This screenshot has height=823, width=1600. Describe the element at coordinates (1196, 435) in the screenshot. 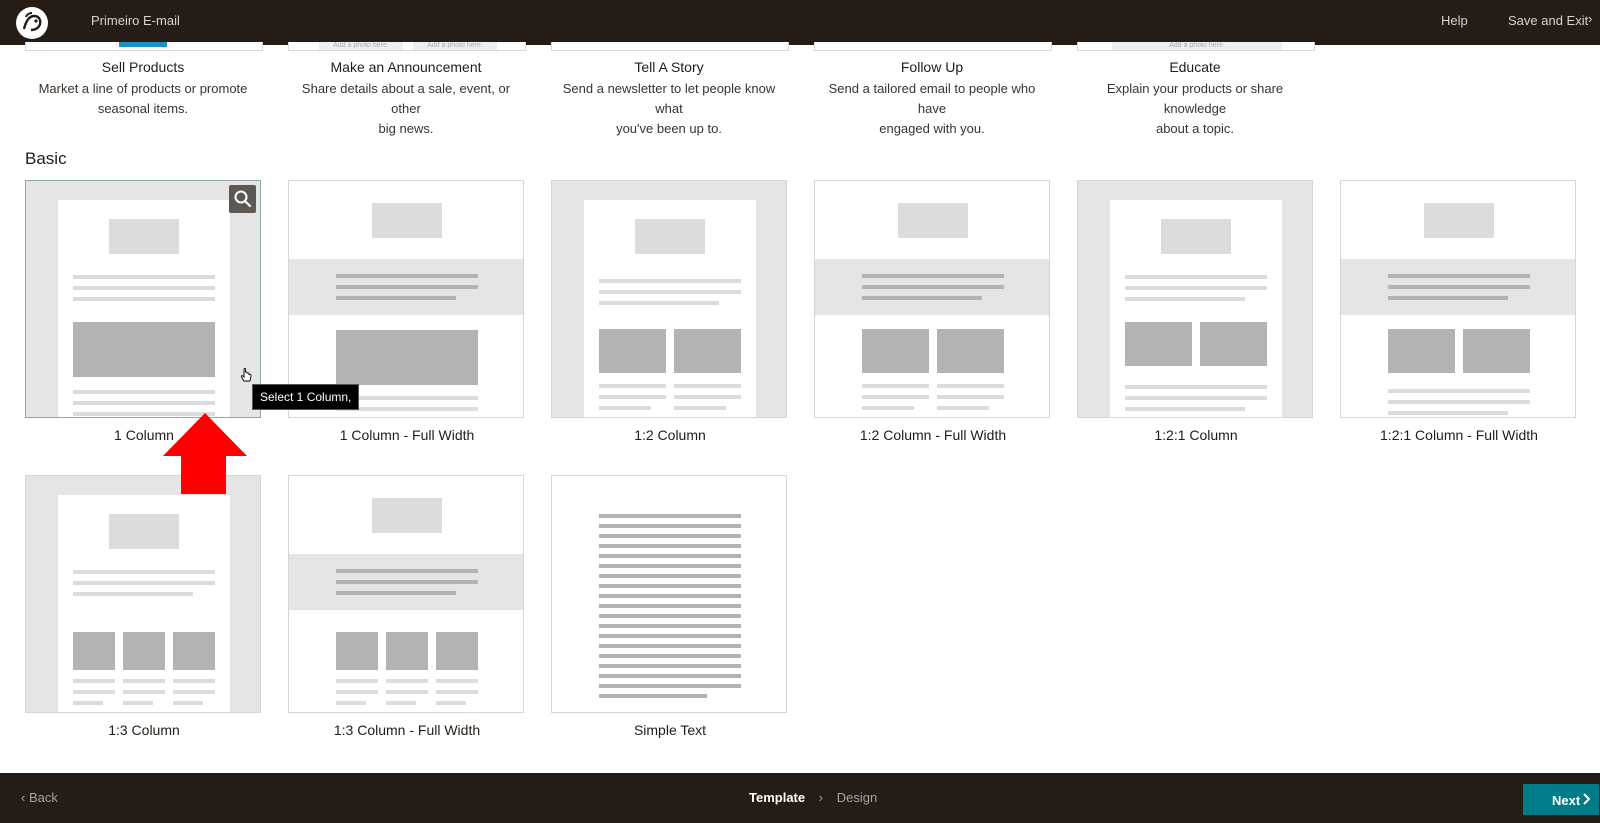

I see `layout-label: 1:2:1 Column` at that location.